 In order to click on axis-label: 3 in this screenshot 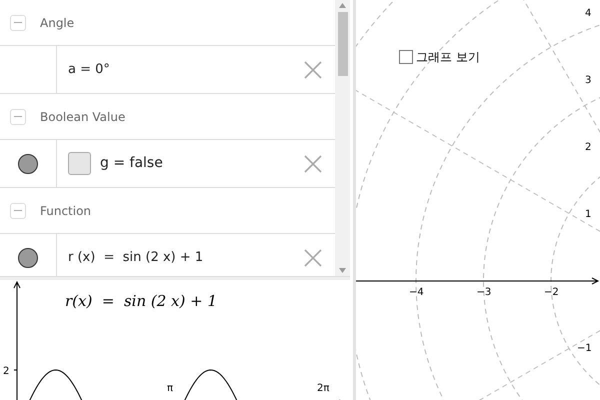, I will do `click(588, 81)`.